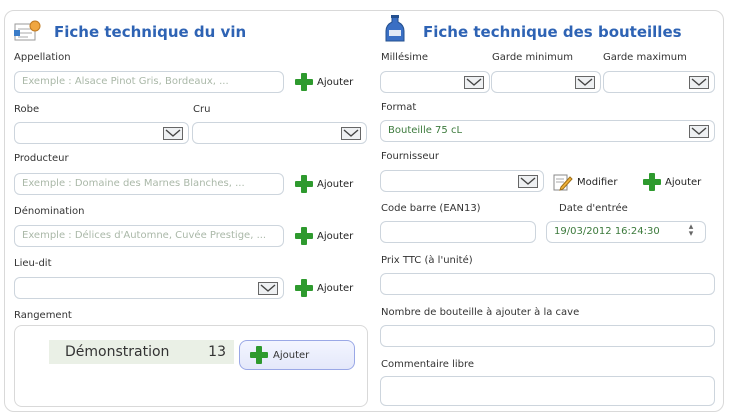 The height and width of the screenshot is (412, 734). I want to click on lieu-dit-add-button: Ajouter, so click(324, 288).